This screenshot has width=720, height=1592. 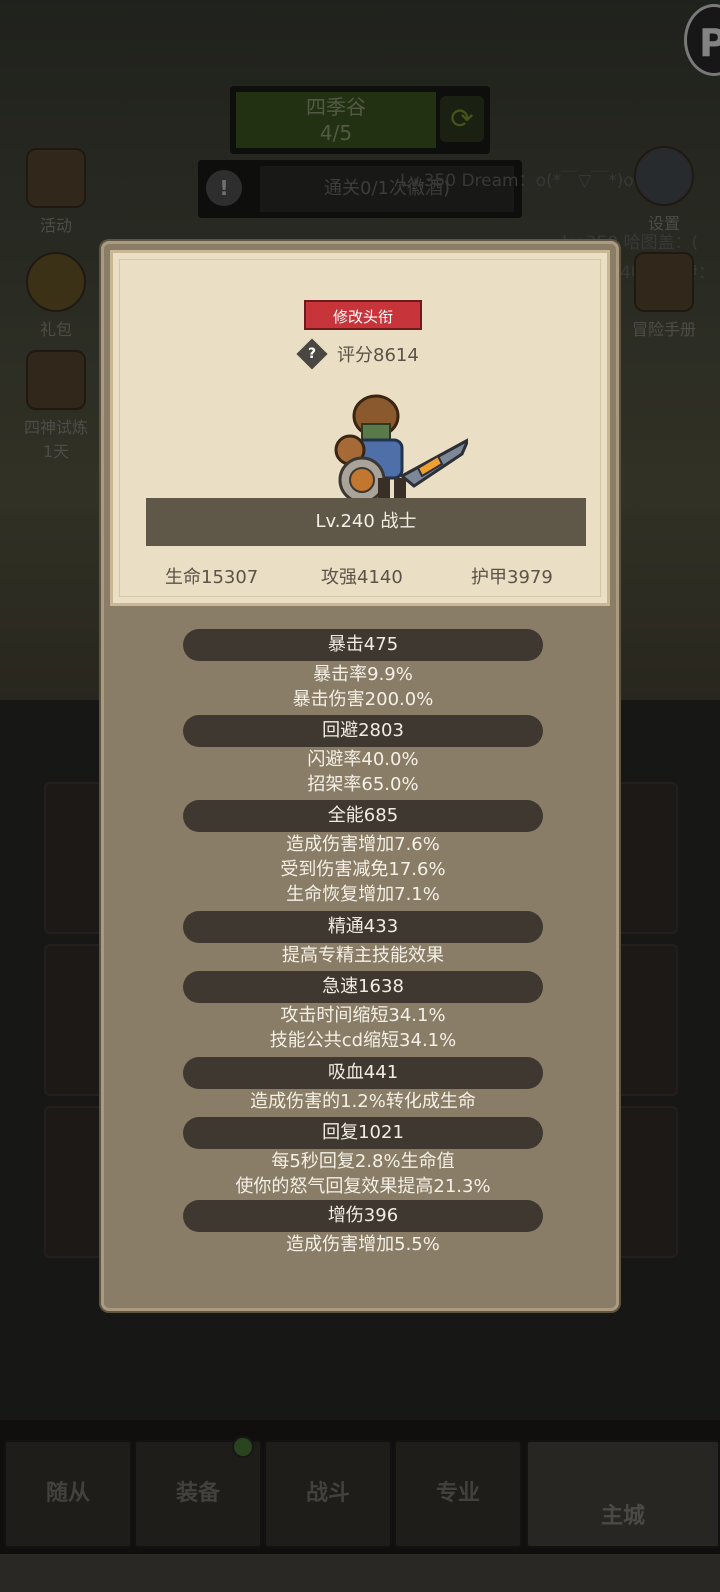 I want to click on stat-line: 造成伤害增加7.6%, so click(x=363, y=844).